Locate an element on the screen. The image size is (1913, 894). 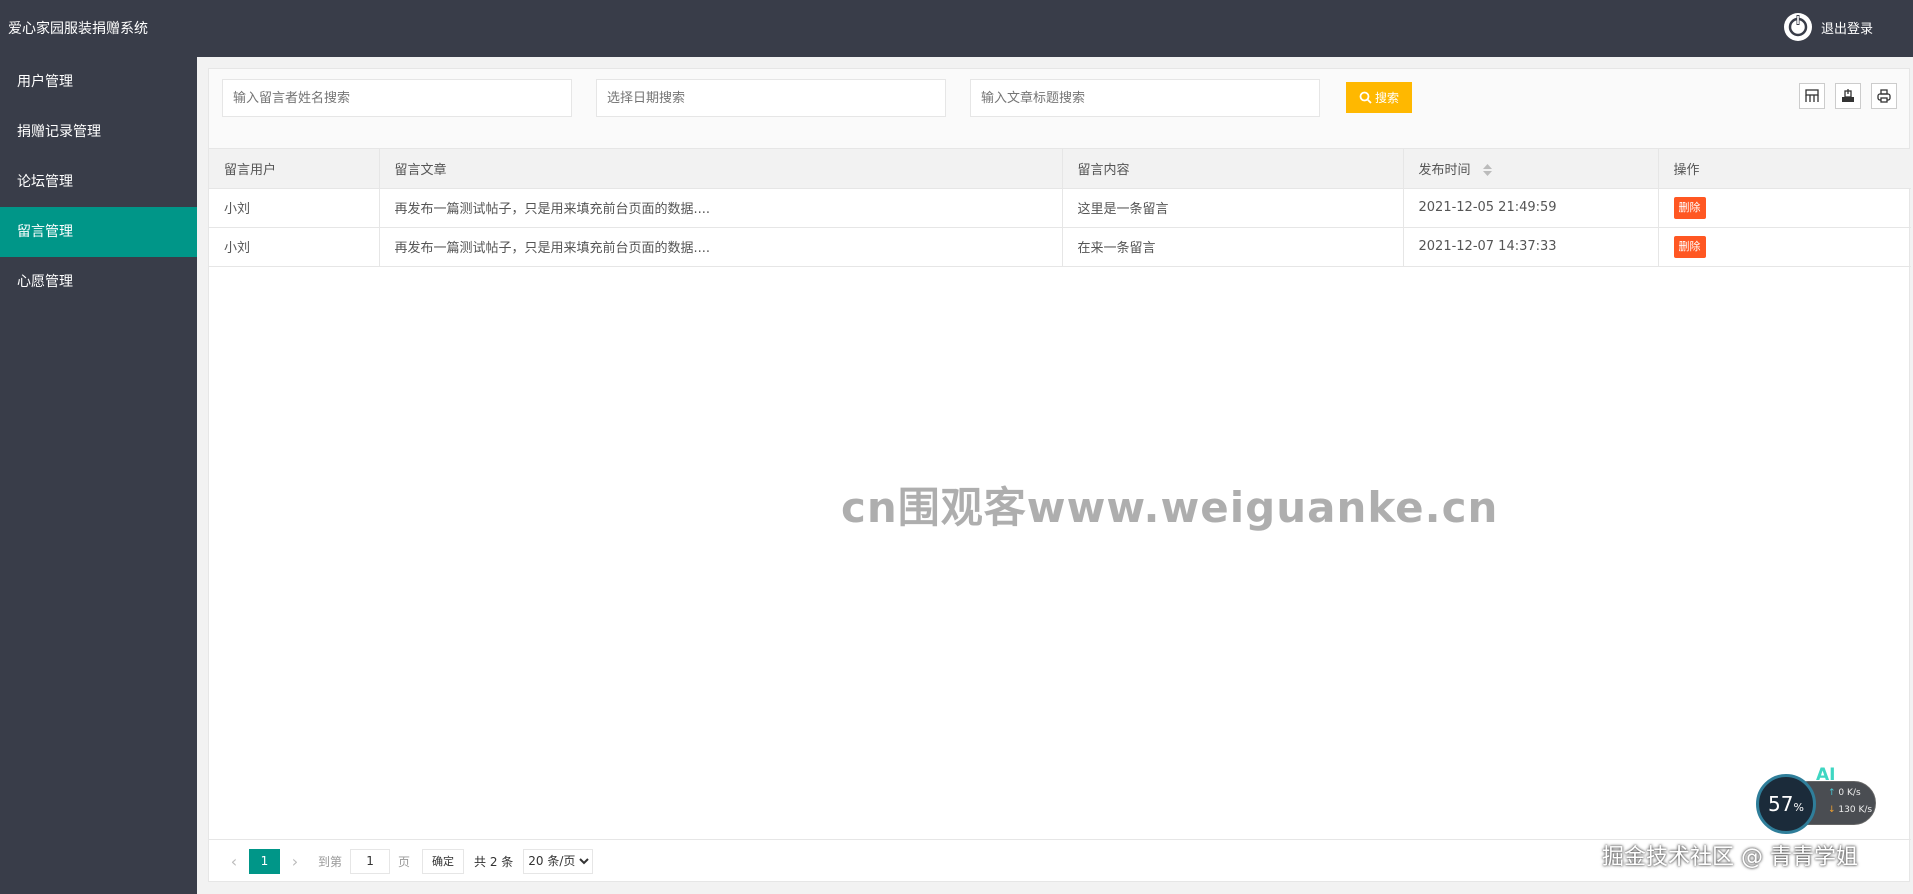
next-page-icon: › is located at coordinates (295, 861).